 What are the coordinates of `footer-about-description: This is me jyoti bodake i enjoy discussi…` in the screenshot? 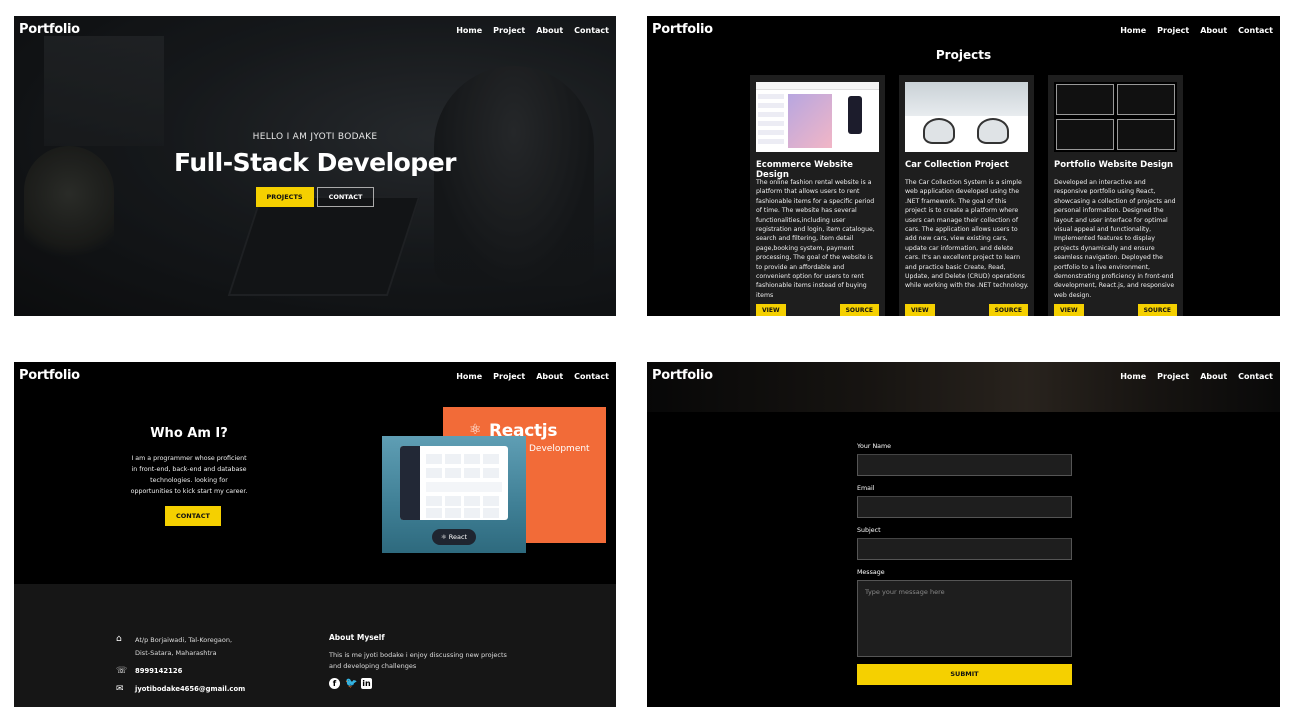 It's located at (418, 660).